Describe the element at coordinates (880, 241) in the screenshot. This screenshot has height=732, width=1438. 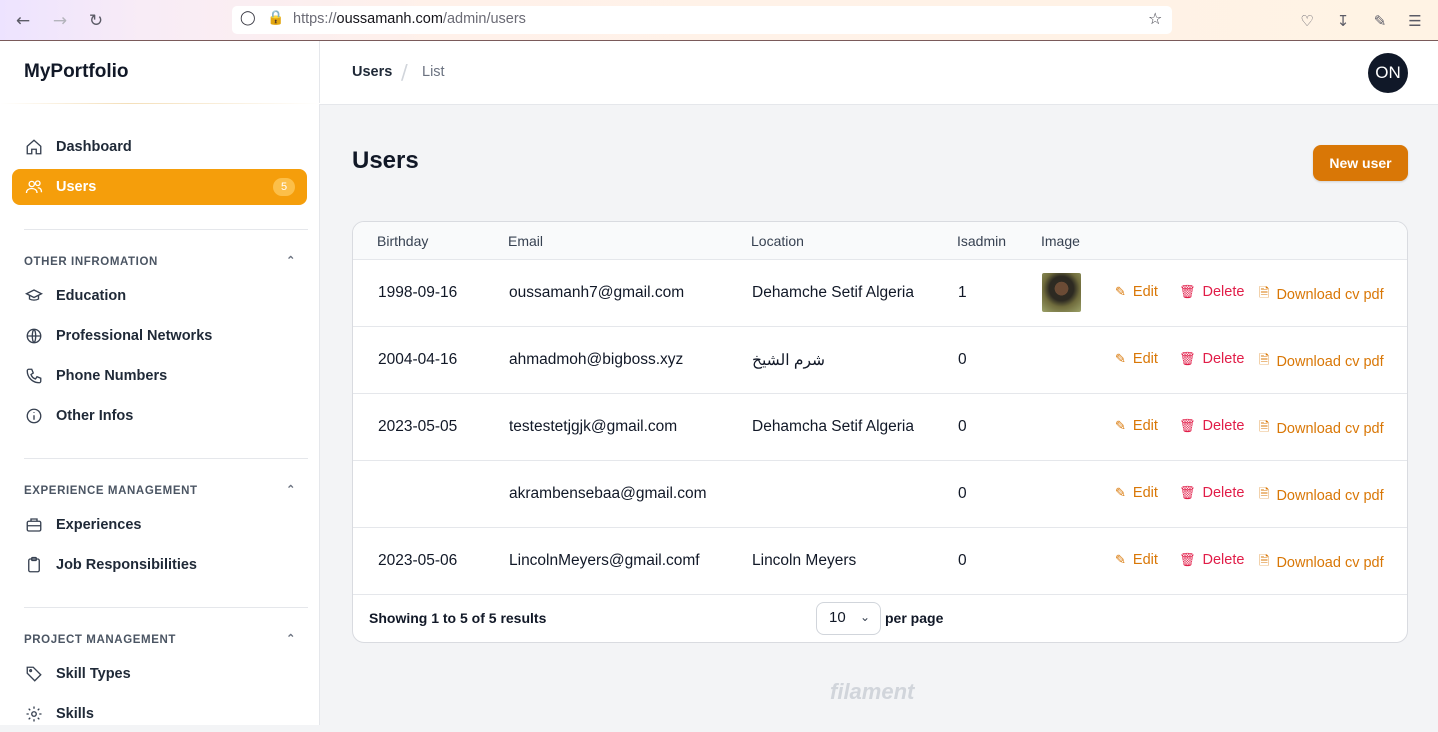
I see `table-header: Birthday Email Location Isadmin Image` at that location.